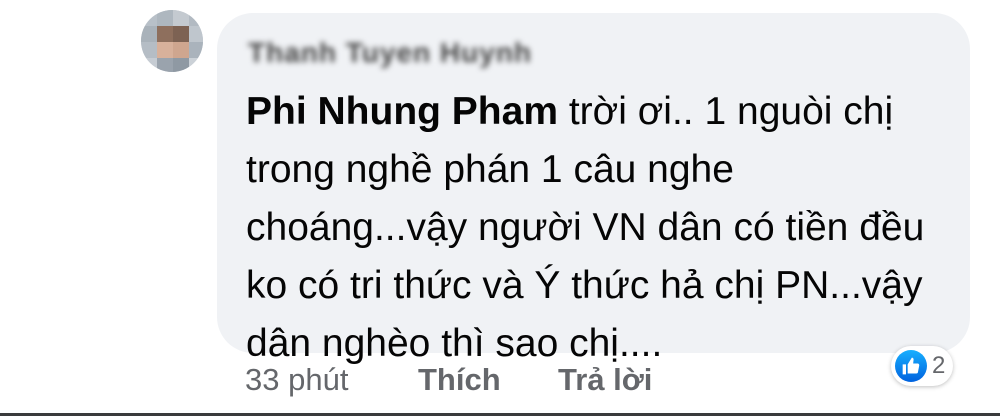  Describe the element at coordinates (390, 53) in the screenshot. I see `comment-author-name: Thanh Tuyen Huynh` at that location.